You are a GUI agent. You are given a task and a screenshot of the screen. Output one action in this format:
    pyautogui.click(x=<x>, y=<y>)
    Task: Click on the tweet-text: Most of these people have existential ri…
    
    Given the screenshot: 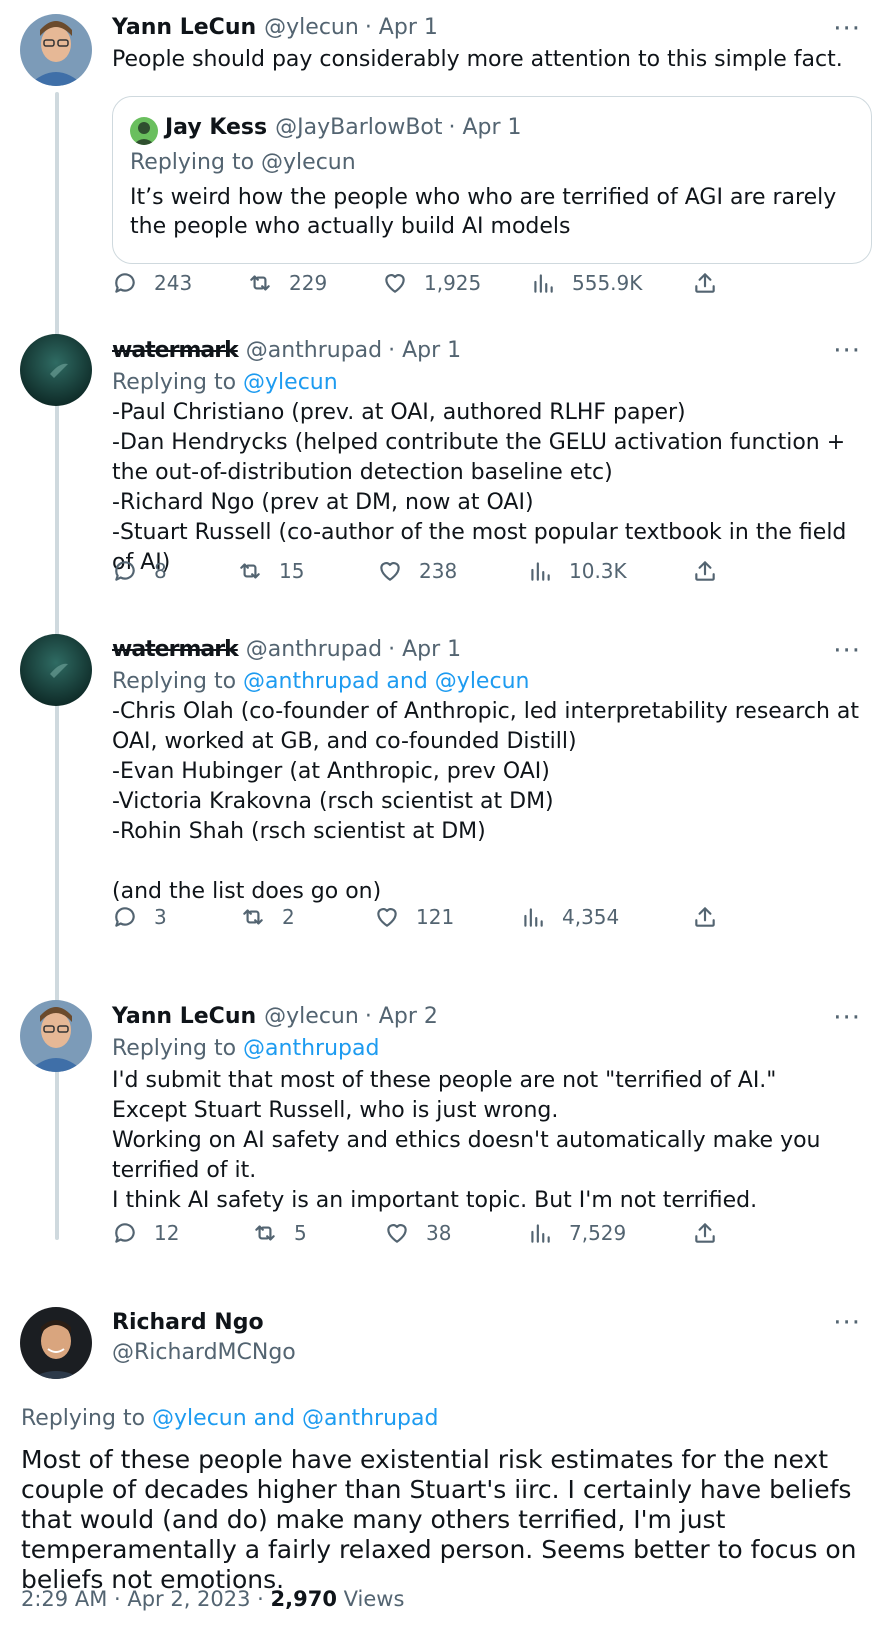 What is the action you would take?
    pyautogui.click(x=439, y=1519)
    